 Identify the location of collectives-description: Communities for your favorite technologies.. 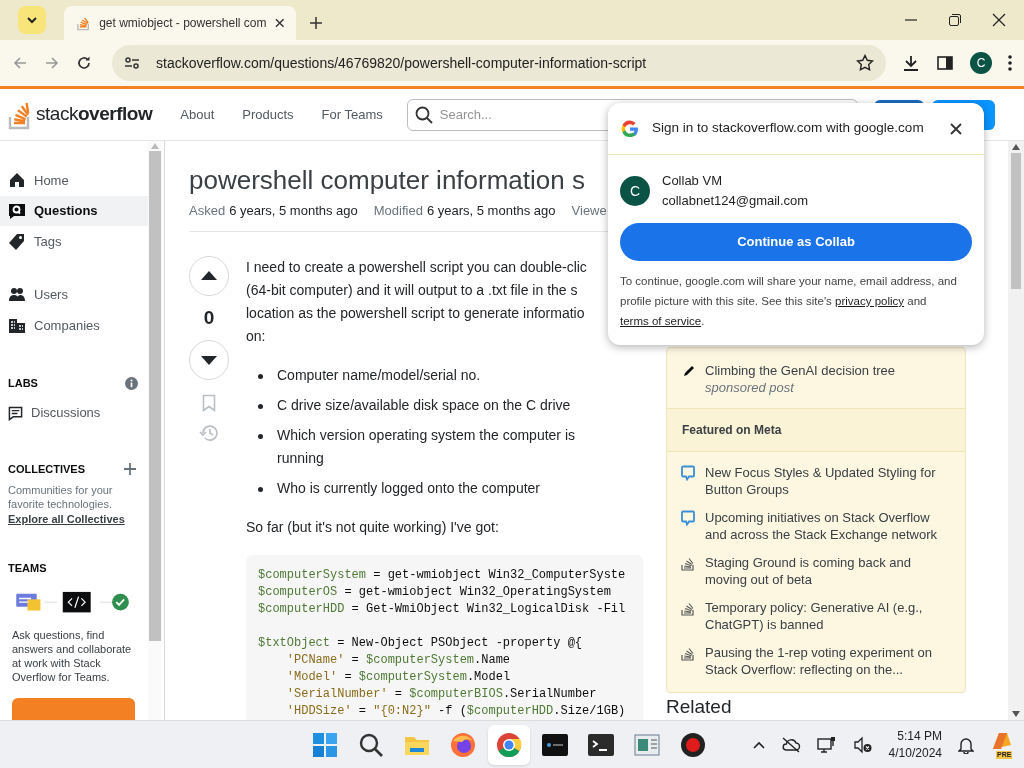
(60, 497).